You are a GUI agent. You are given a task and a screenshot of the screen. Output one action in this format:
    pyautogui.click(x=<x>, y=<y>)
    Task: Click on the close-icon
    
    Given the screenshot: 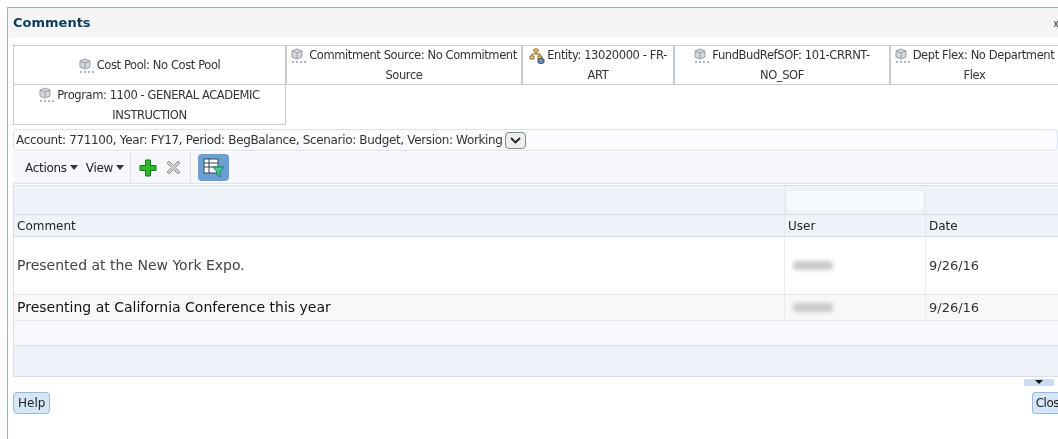 What is the action you would take?
    pyautogui.click(x=1056, y=24)
    